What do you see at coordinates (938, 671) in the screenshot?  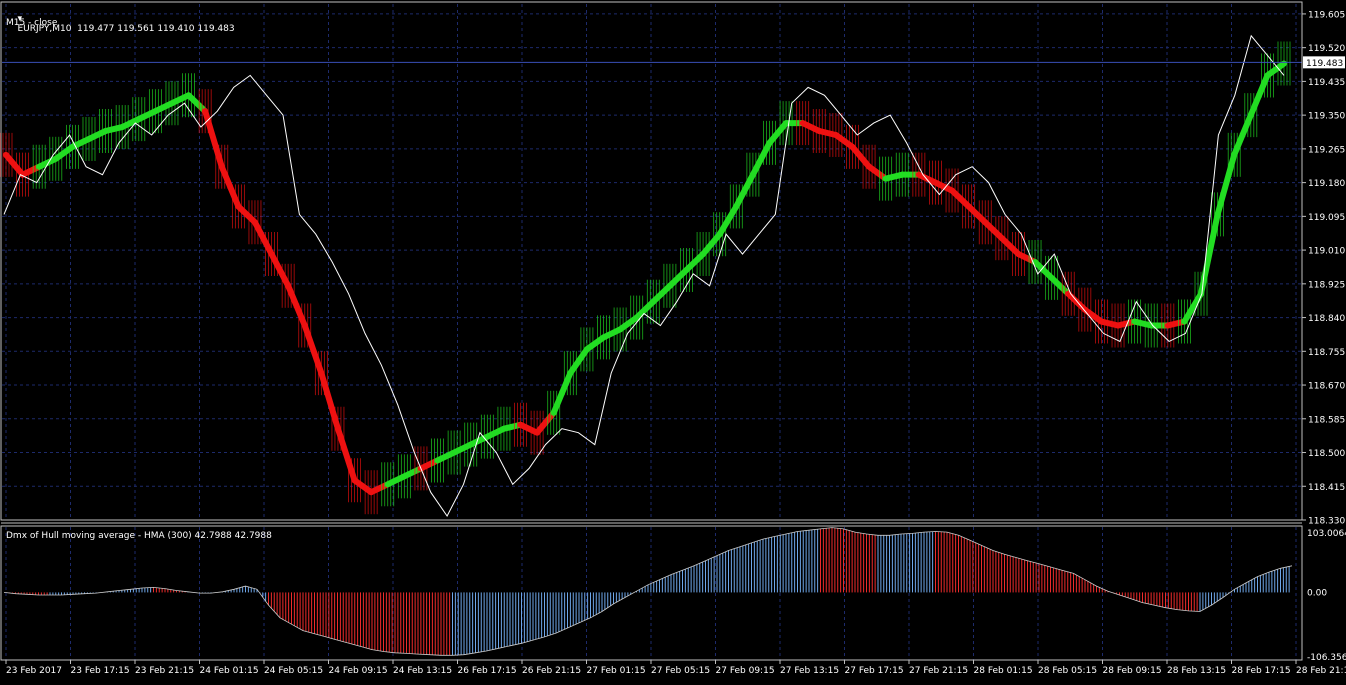 I see `x-tick-label: 27 Feb 21:15` at bounding box center [938, 671].